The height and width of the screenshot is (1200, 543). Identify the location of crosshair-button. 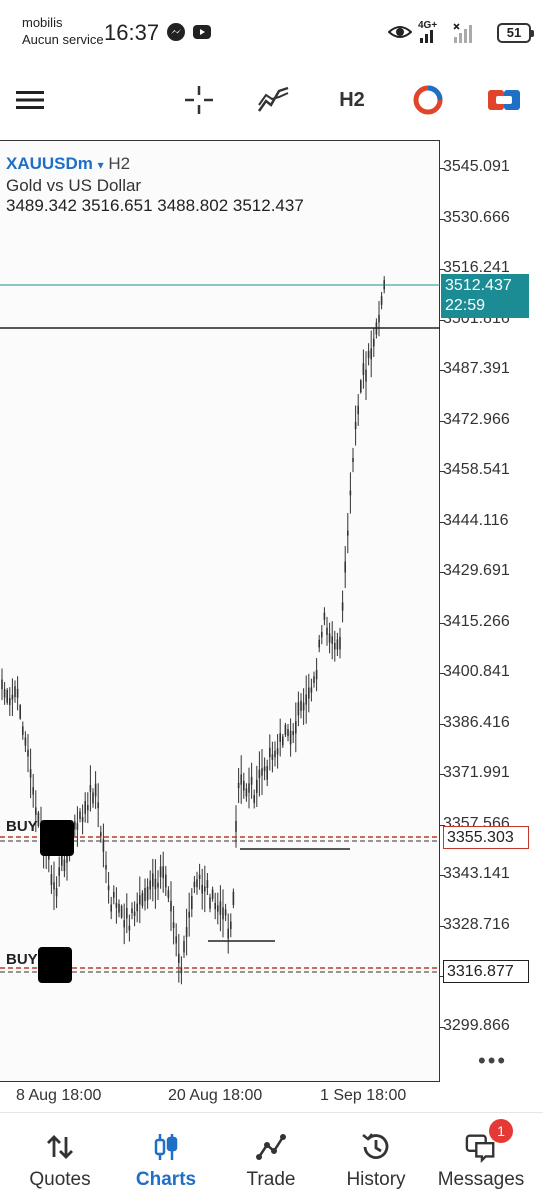
(199, 100).